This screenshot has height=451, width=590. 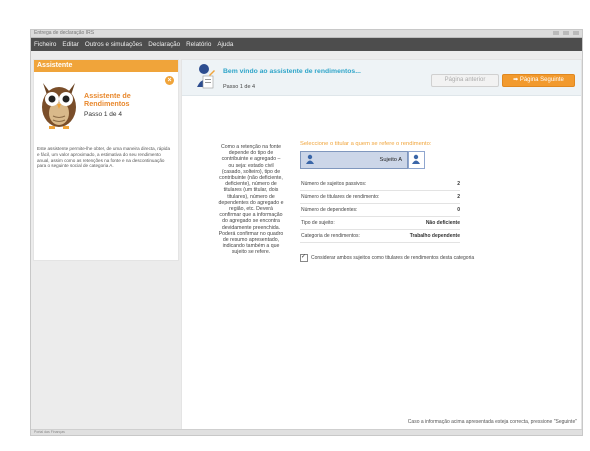 What do you see at coordinates (465, 80) in the screenshot?
I see `previous-page-button: Página anterior` at bounding box center [465, 80].